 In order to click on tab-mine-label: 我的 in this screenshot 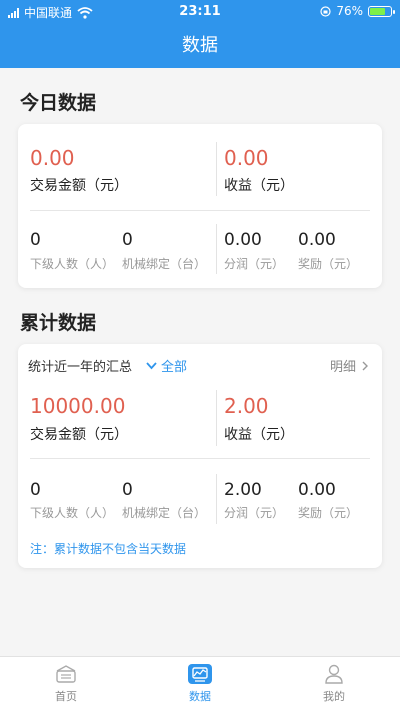, I will do `click(334, 696)`.